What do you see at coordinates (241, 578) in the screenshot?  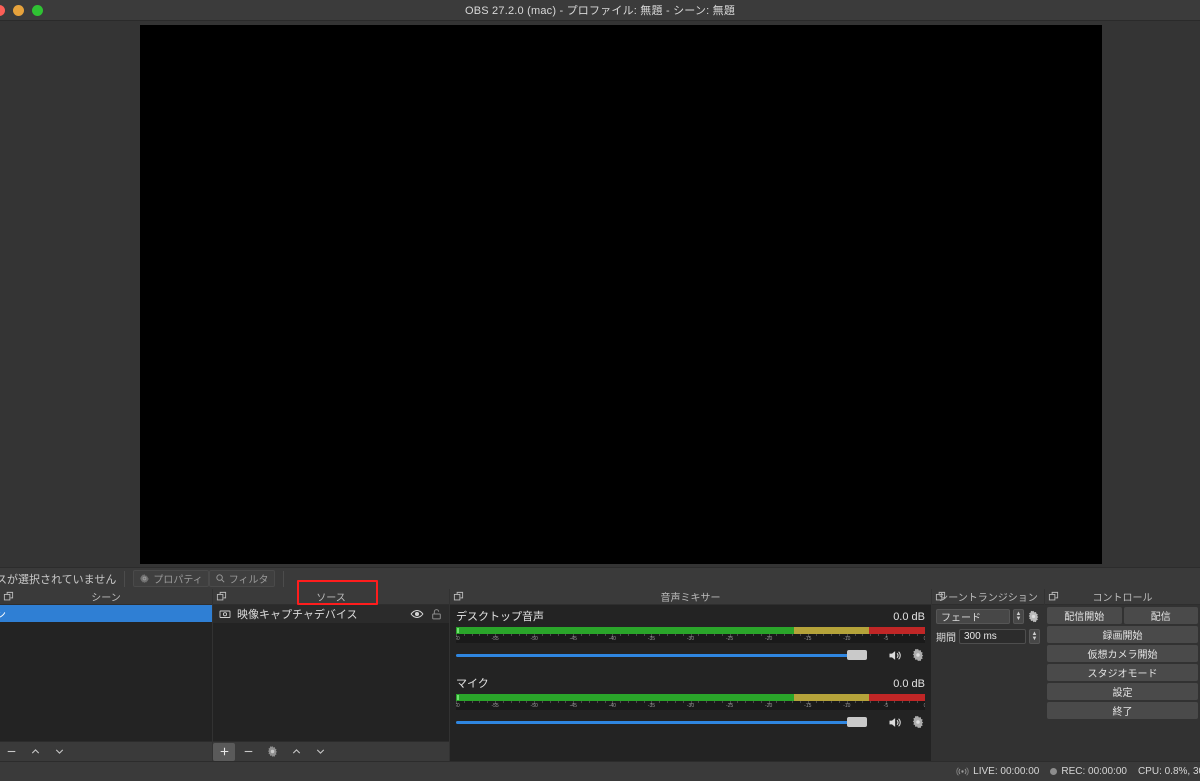 I see `filters-button: フィルタ` at bounding box center [241, 578].